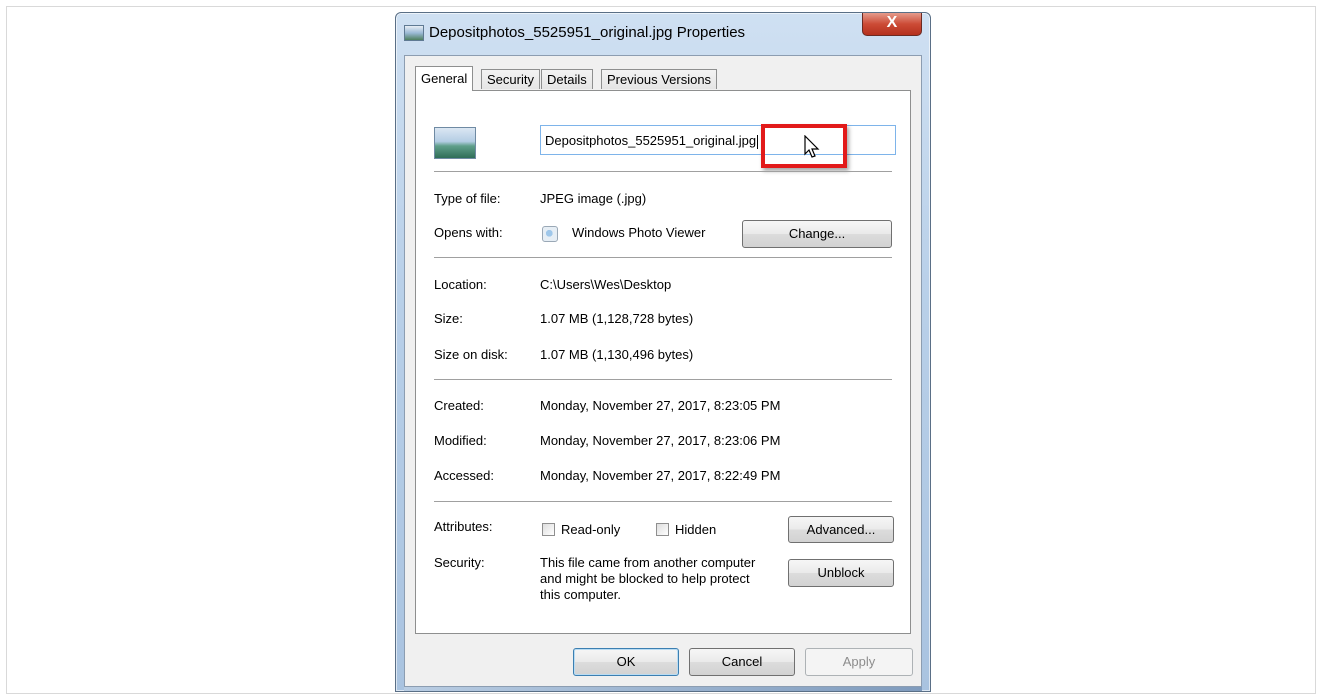 This screenshot has height=700, width=1324. What do you see at coordinates (747, 140) in the screenshot?
I see `file-extension-text: jpg` at bounding box center [747, 140].